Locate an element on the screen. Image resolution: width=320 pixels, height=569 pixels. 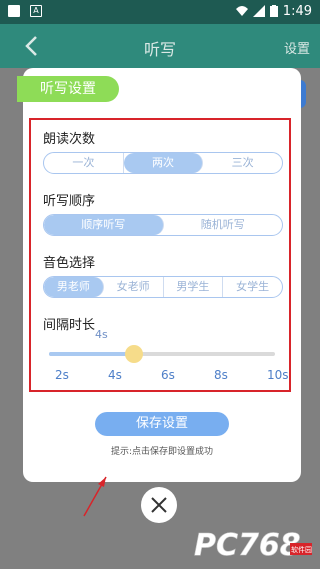
status-time: 1:49 is located at coordinates (297, 11).